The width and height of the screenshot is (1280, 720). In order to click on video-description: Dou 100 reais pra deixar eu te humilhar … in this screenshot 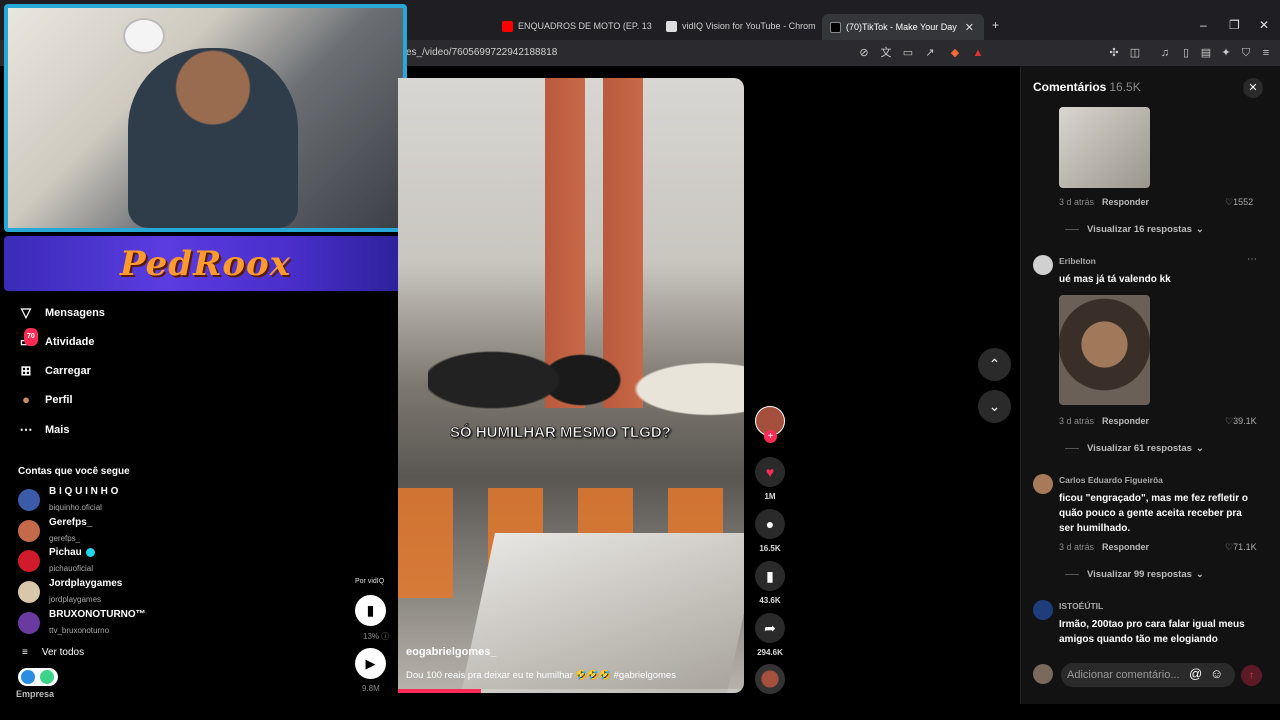, I will do `click(541, 675)`.